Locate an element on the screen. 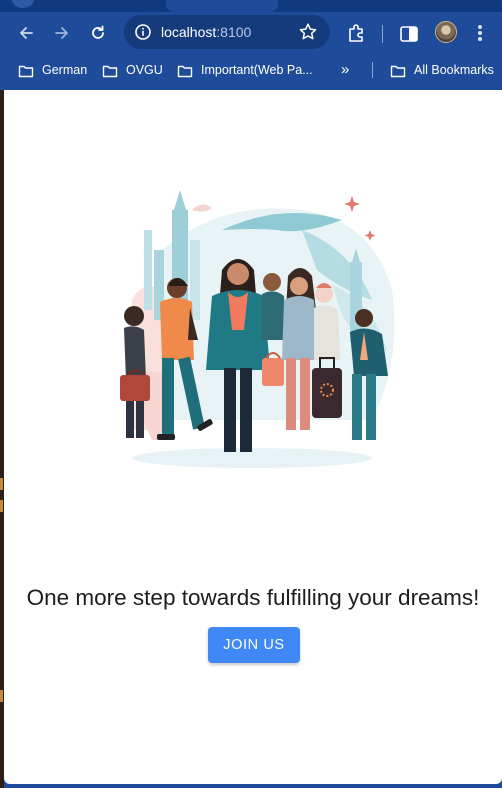  bookmark-german: German is located at coordinates (52, 70).